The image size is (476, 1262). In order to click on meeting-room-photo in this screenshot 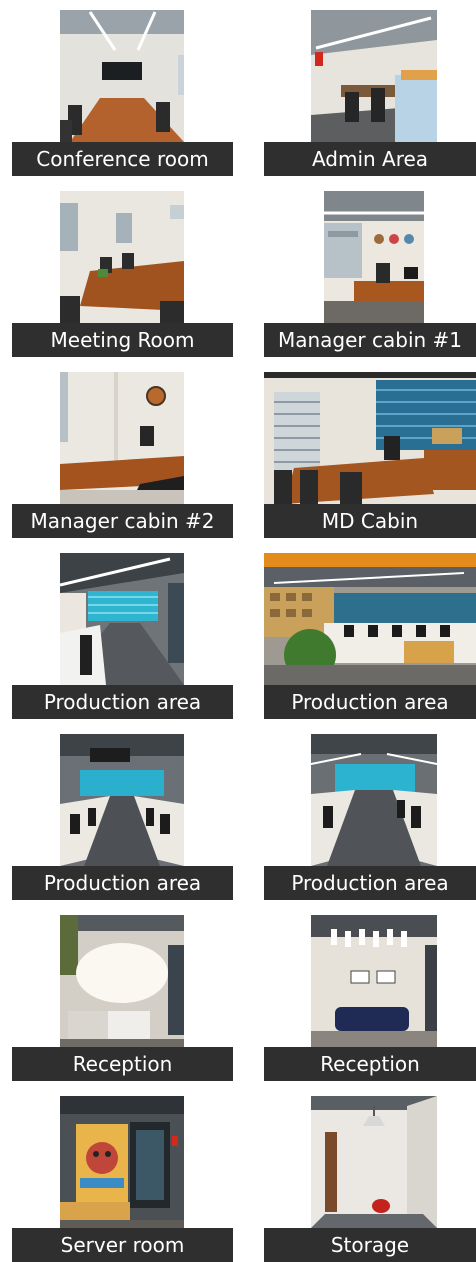, I will do `click(122, 257)`.